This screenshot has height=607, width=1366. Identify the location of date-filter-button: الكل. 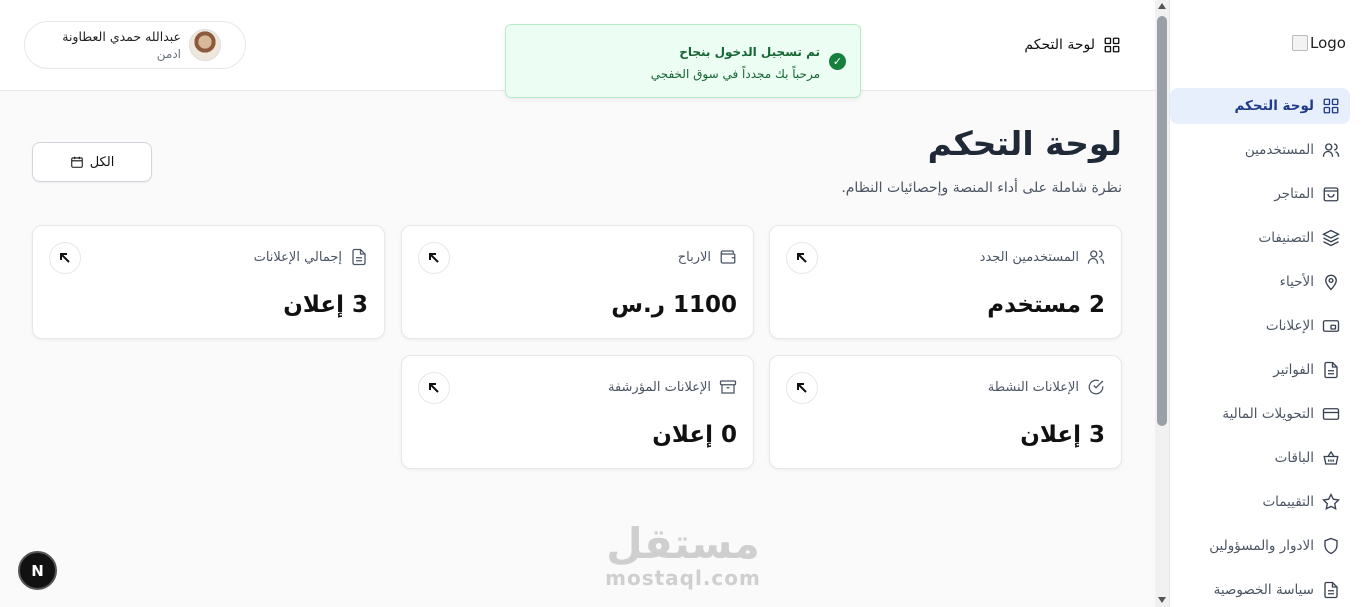
(92, 162).